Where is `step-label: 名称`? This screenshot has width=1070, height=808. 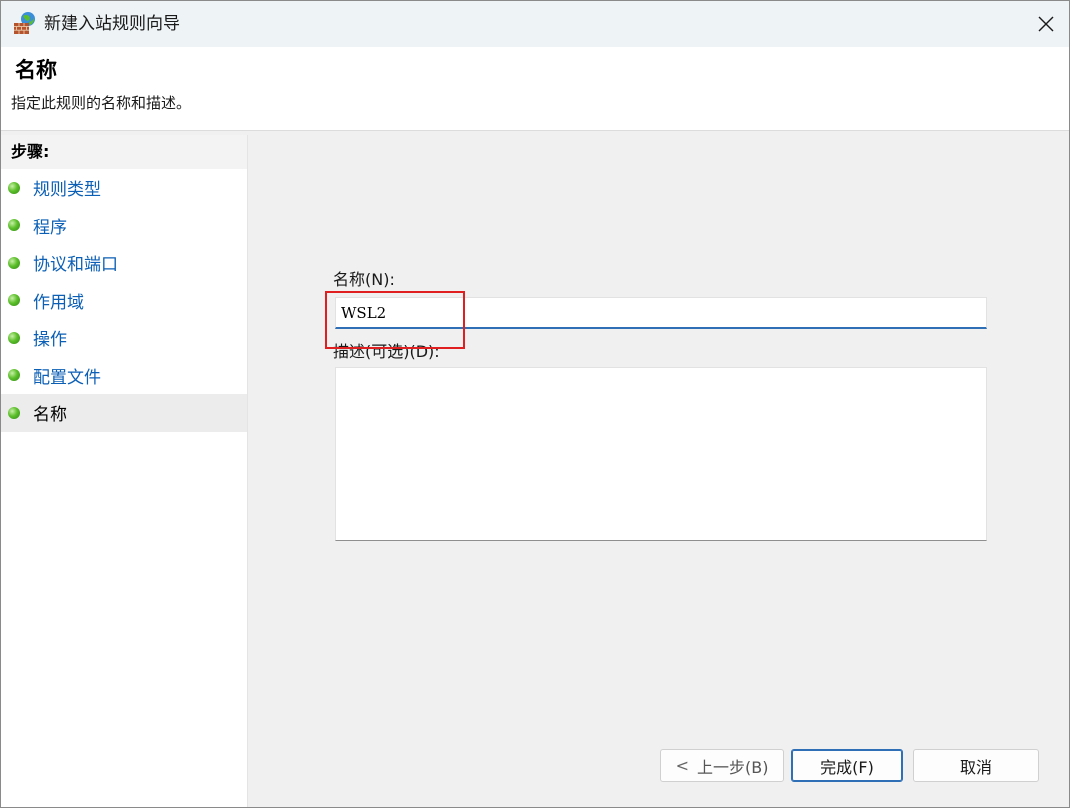
step-label: 名称 is located at coordinates (50, 415).